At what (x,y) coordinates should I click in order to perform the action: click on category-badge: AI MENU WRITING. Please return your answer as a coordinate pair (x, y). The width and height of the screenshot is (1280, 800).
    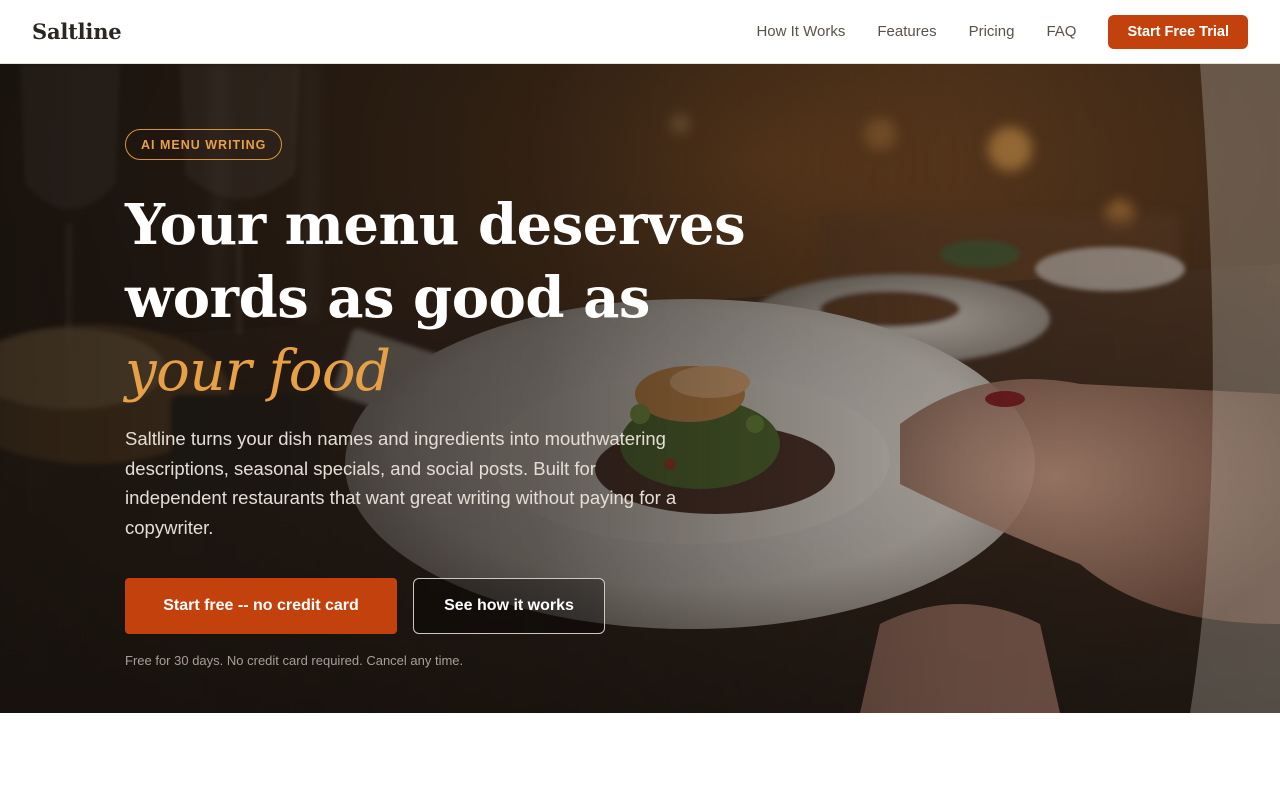
    Looking at the image, I should click on (204, 144).